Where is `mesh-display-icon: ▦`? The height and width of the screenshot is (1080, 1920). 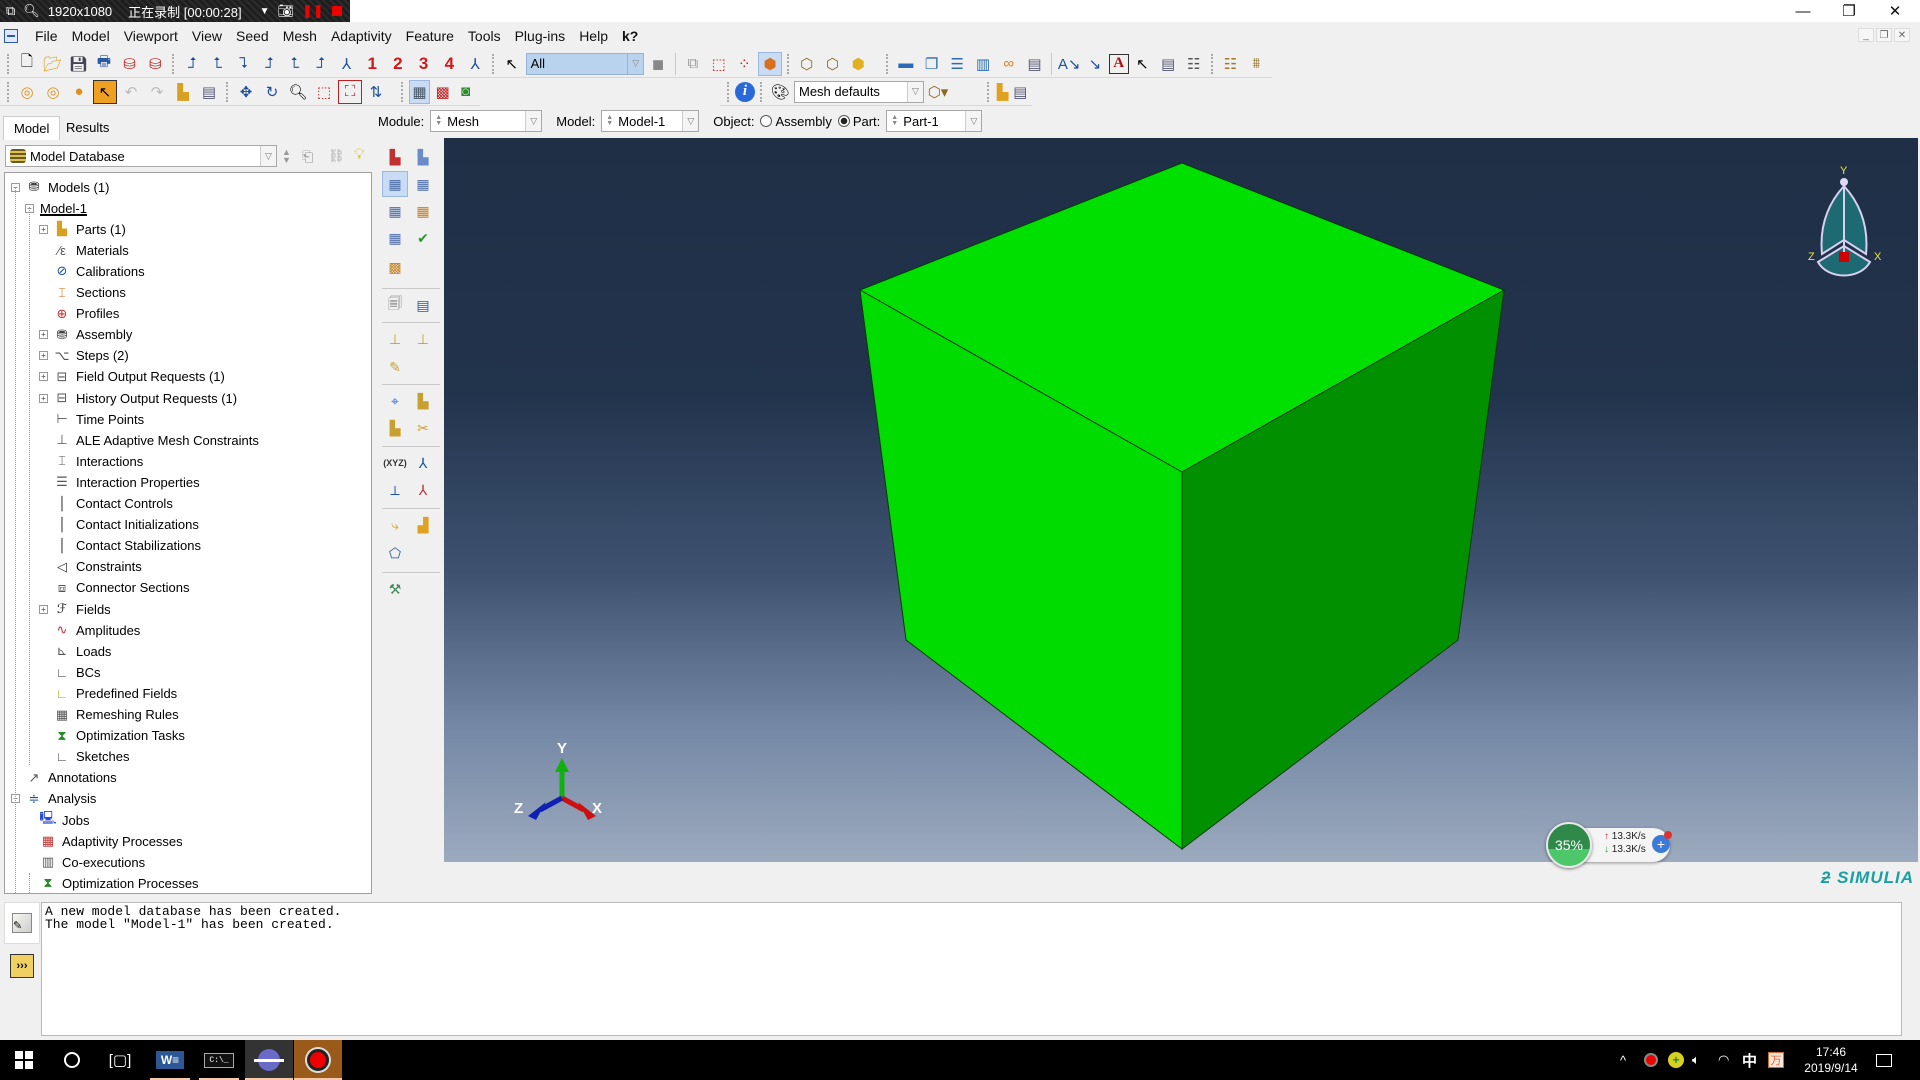 mesh-display-icon: ▦ is located at coordinates (419, 91).